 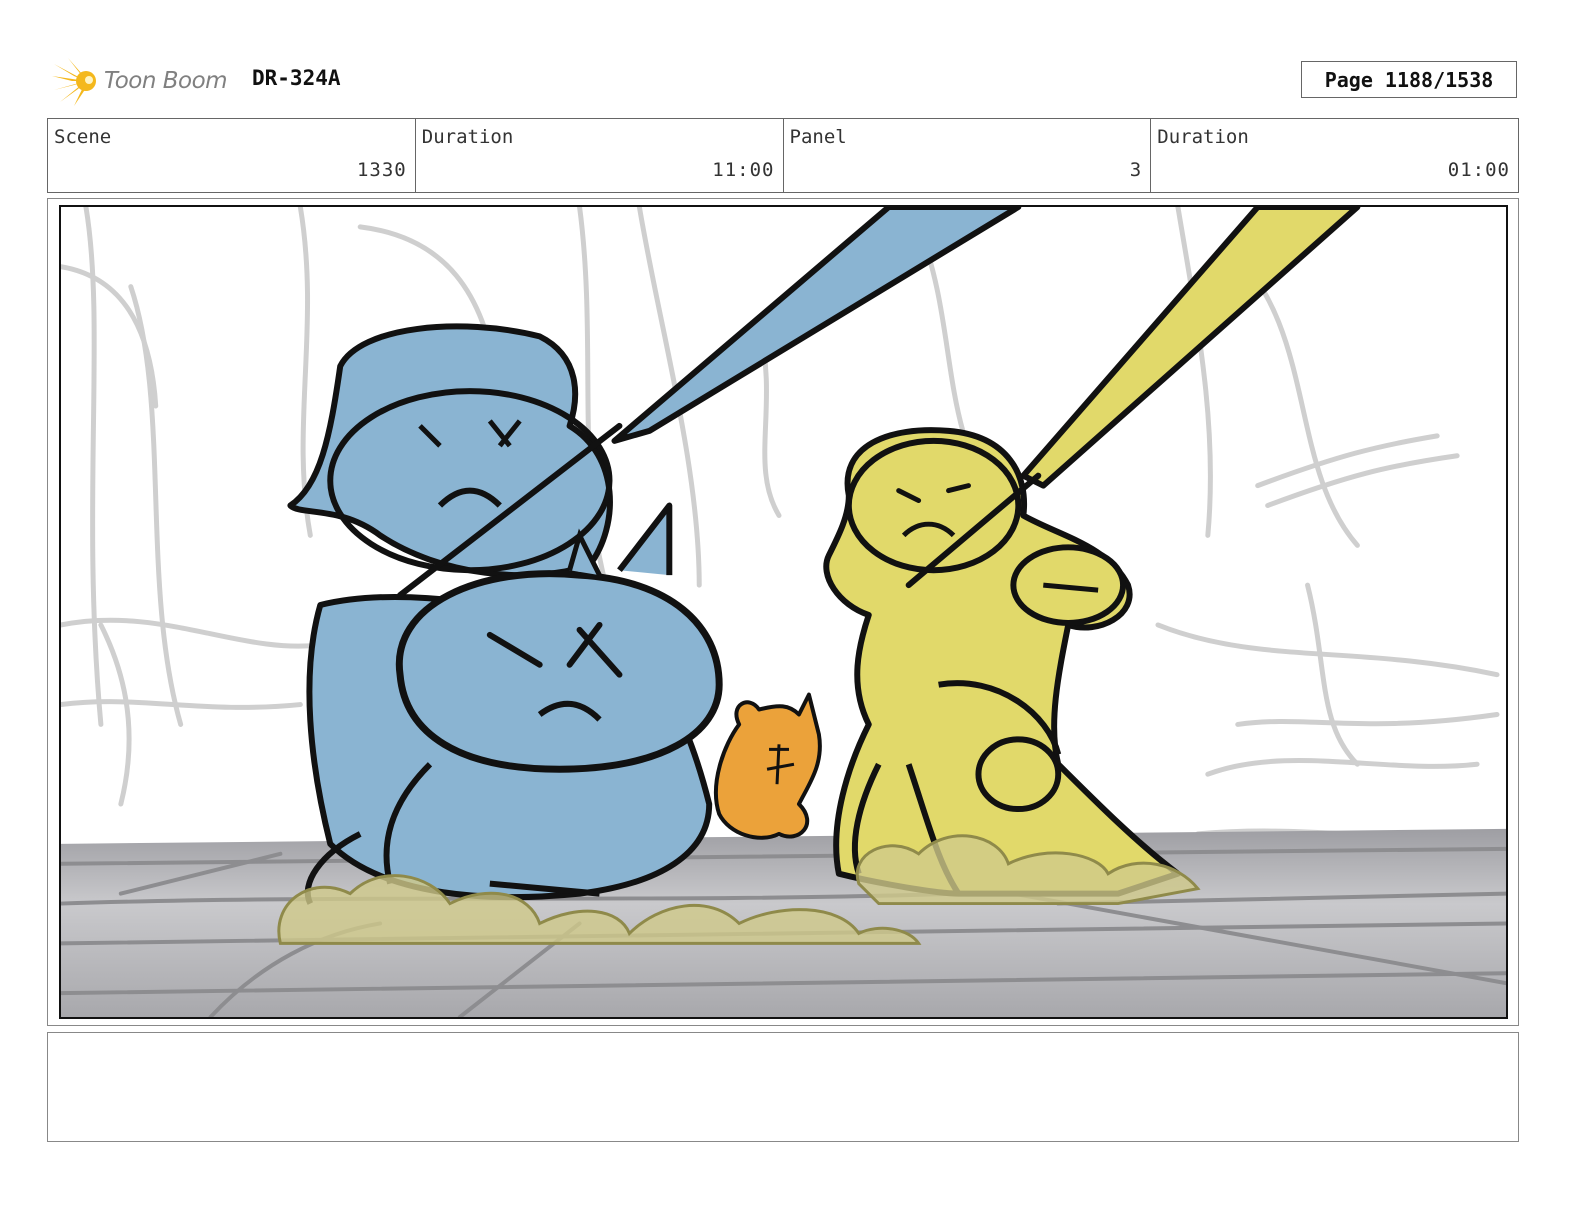 I want to click on panel-label: Panel, so click(x=818, y=137).